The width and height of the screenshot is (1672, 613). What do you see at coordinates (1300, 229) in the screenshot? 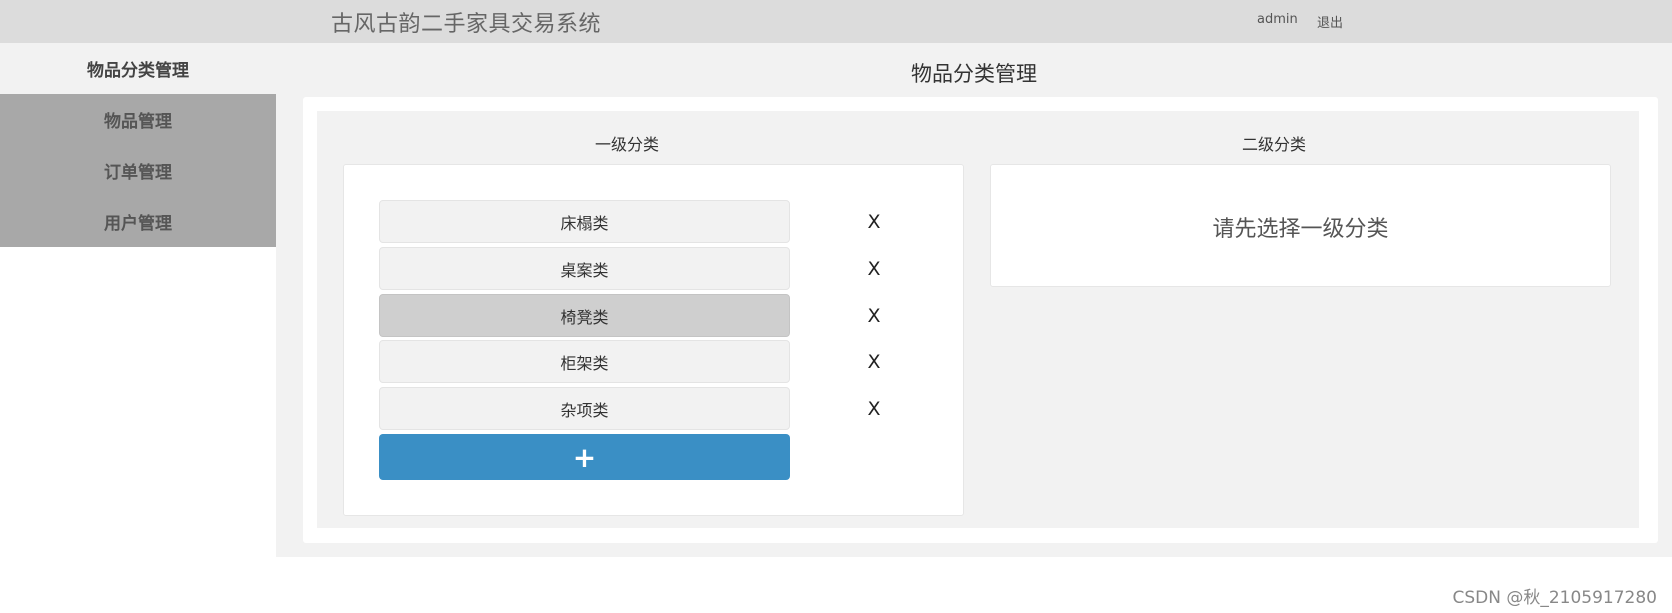
I see `level2-hint: 请先选择一级分类` at bounding box center [1300, 229].